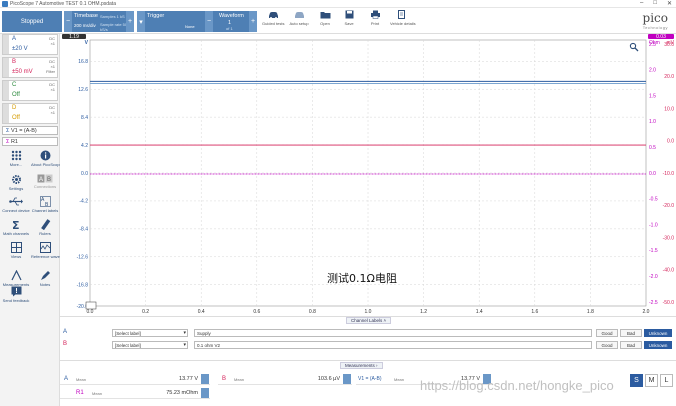 This screenshot has height=406, width=676. I want to click on stopped-button: Stopped, so click(32, 21).